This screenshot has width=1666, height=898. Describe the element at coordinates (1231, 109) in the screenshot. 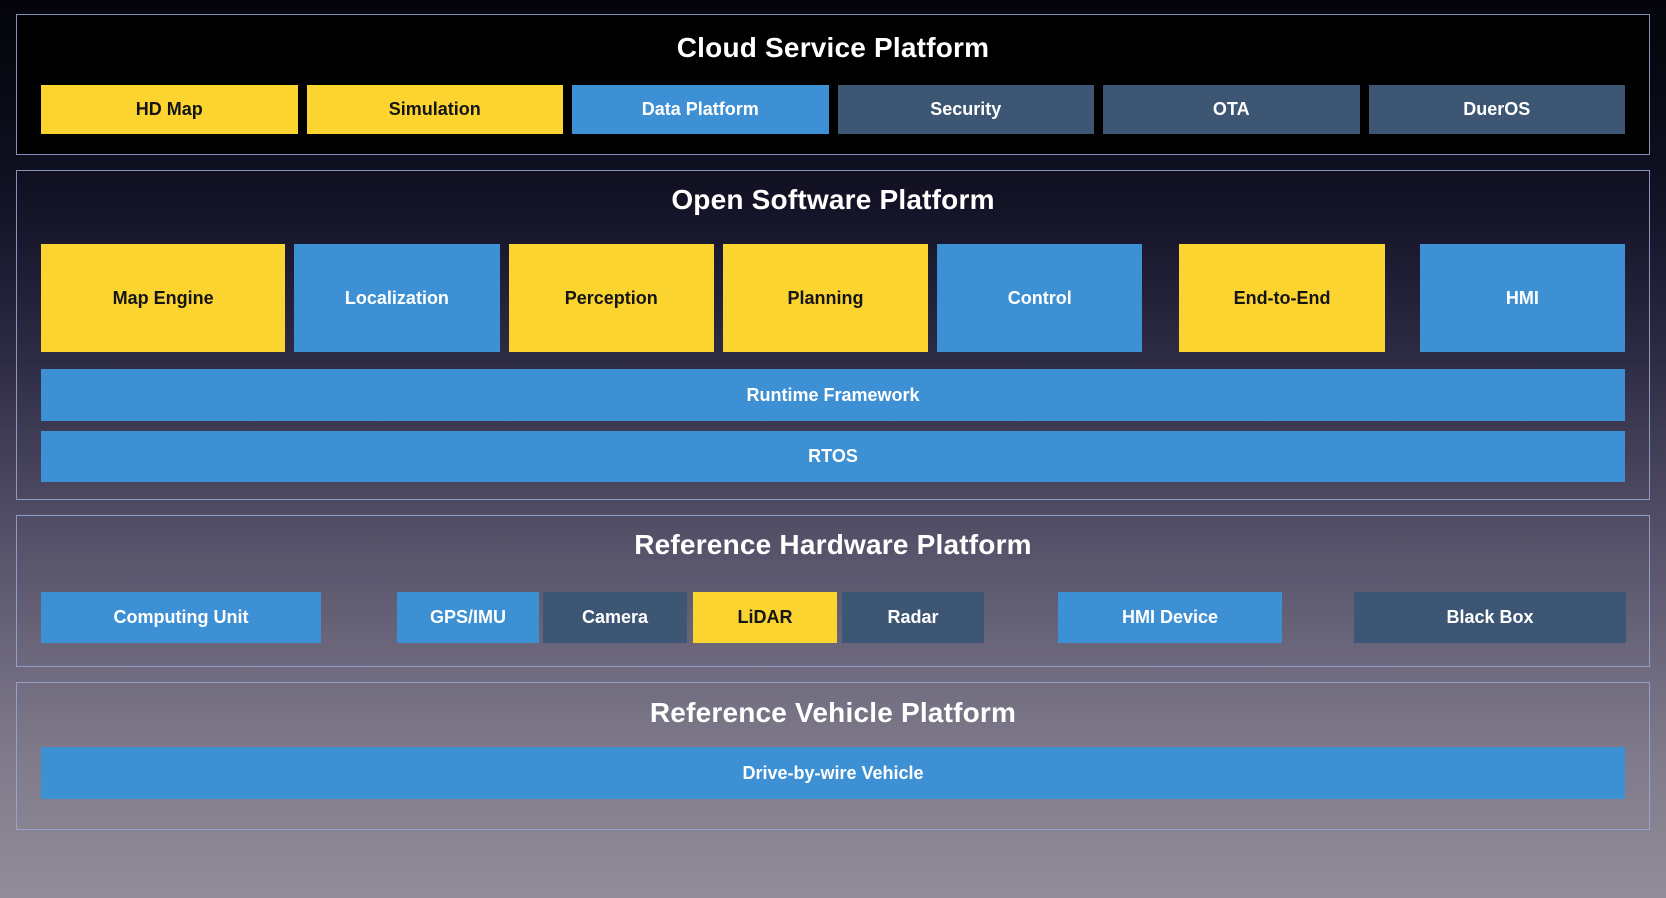

I see `cloud-box-ota: OTA` at that location.